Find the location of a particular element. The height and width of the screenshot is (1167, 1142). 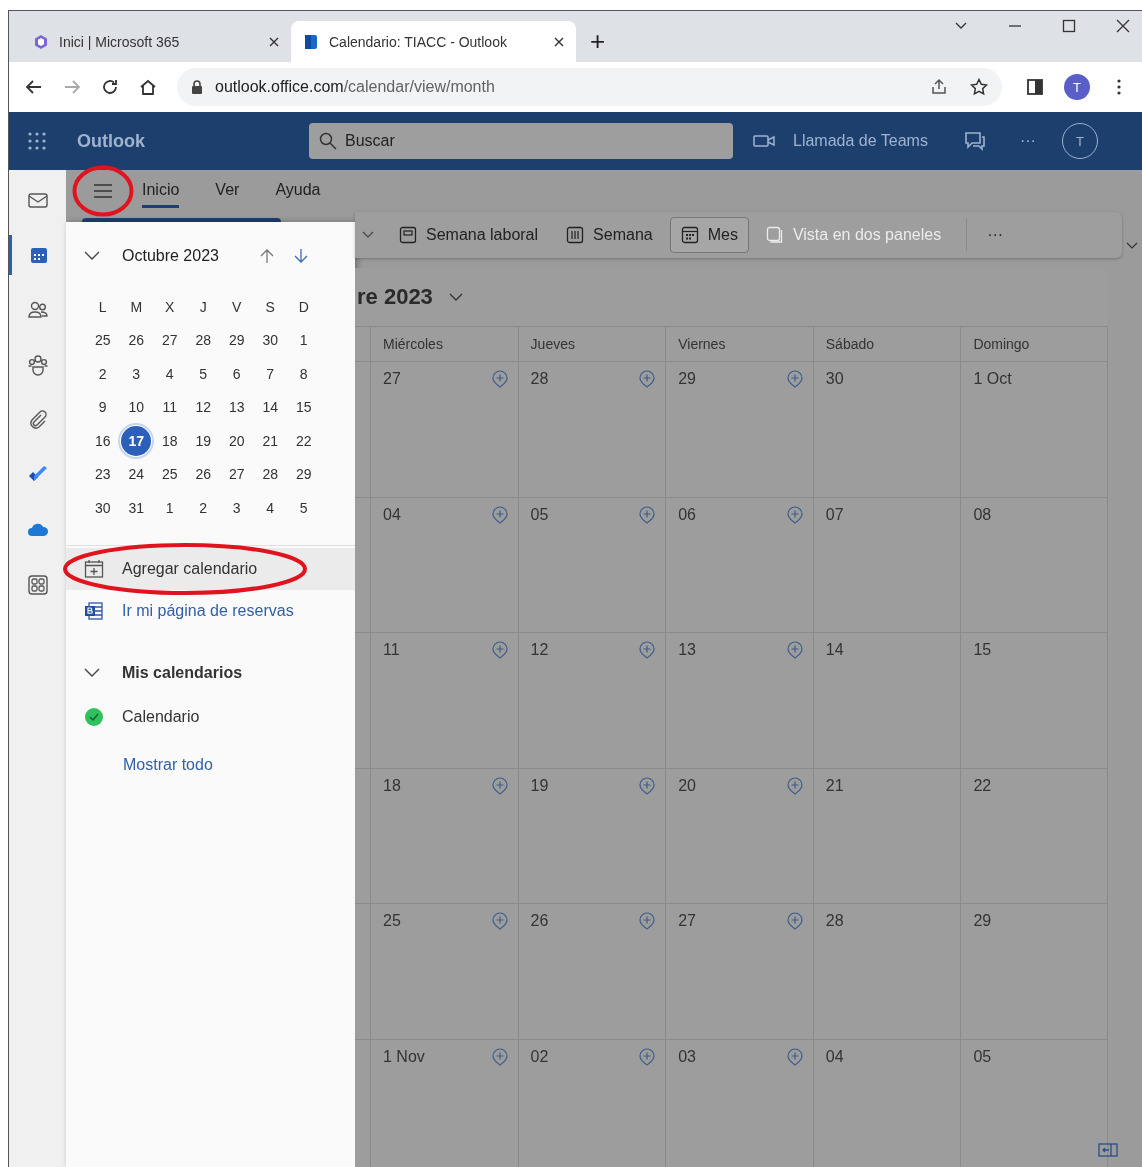

day-number: 06 is located at coordinates (687, 514).